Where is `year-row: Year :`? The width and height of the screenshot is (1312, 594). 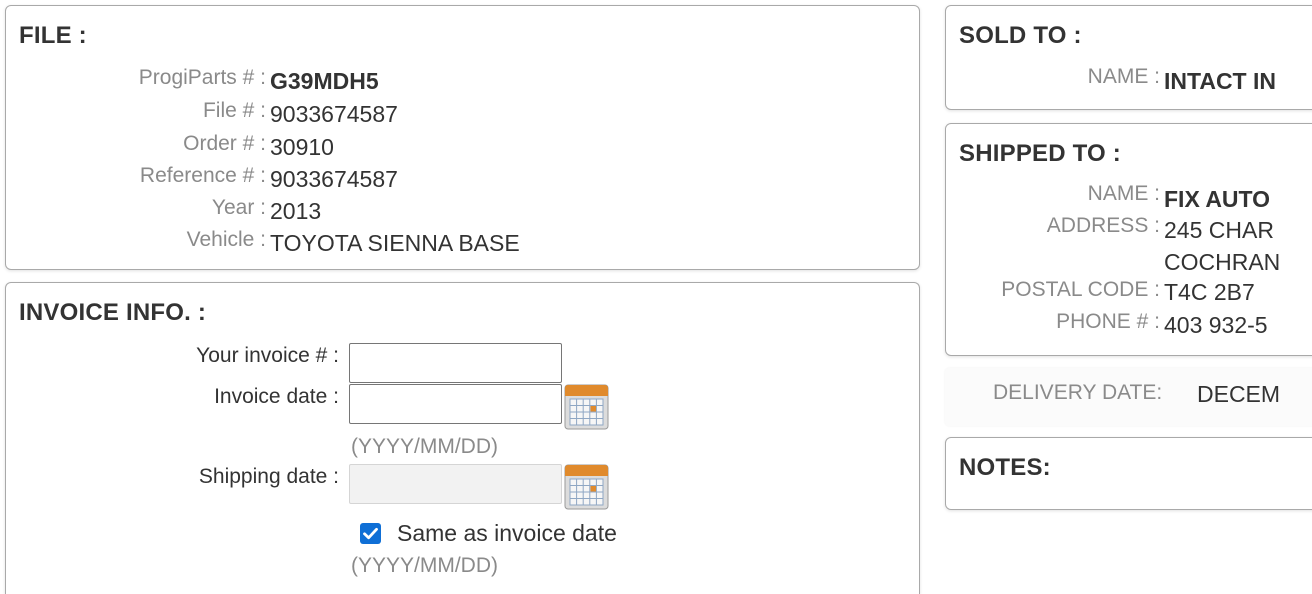 year-row: Year : is located at coordinates (136, 211).